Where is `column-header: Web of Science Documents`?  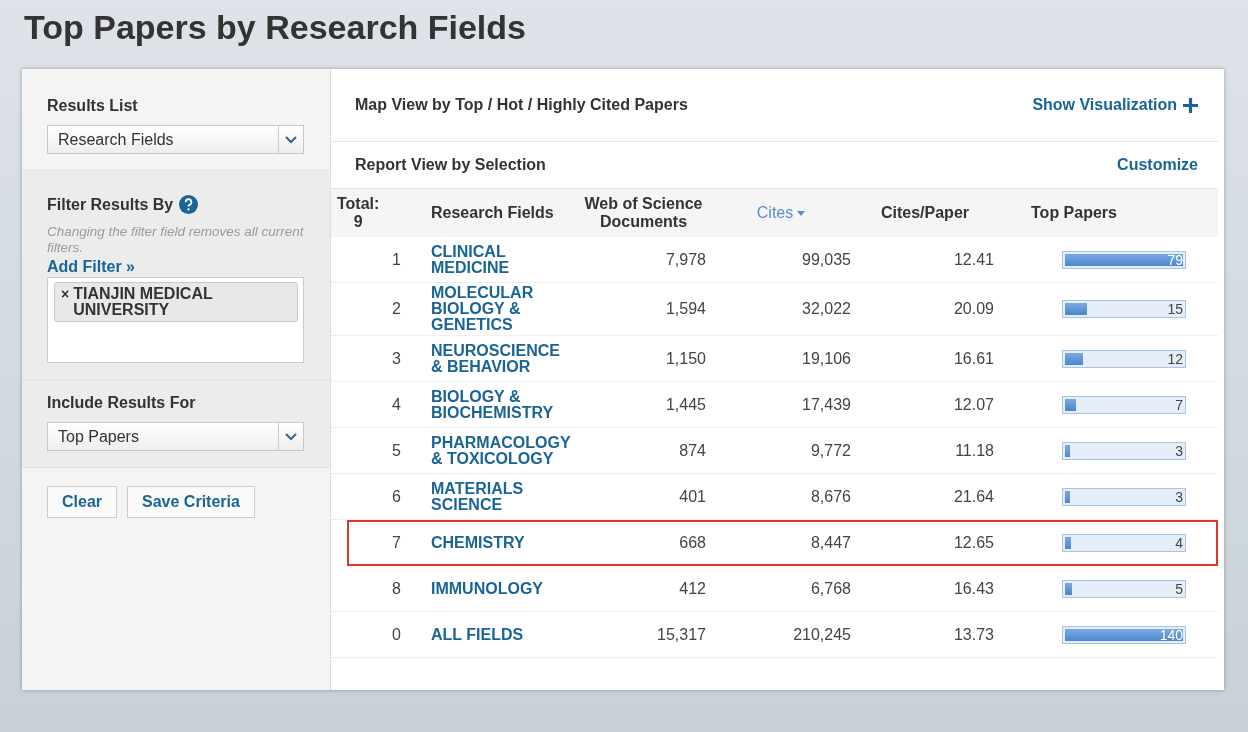 column-header: Web of Science Documents is located at coordinates (643, 213).